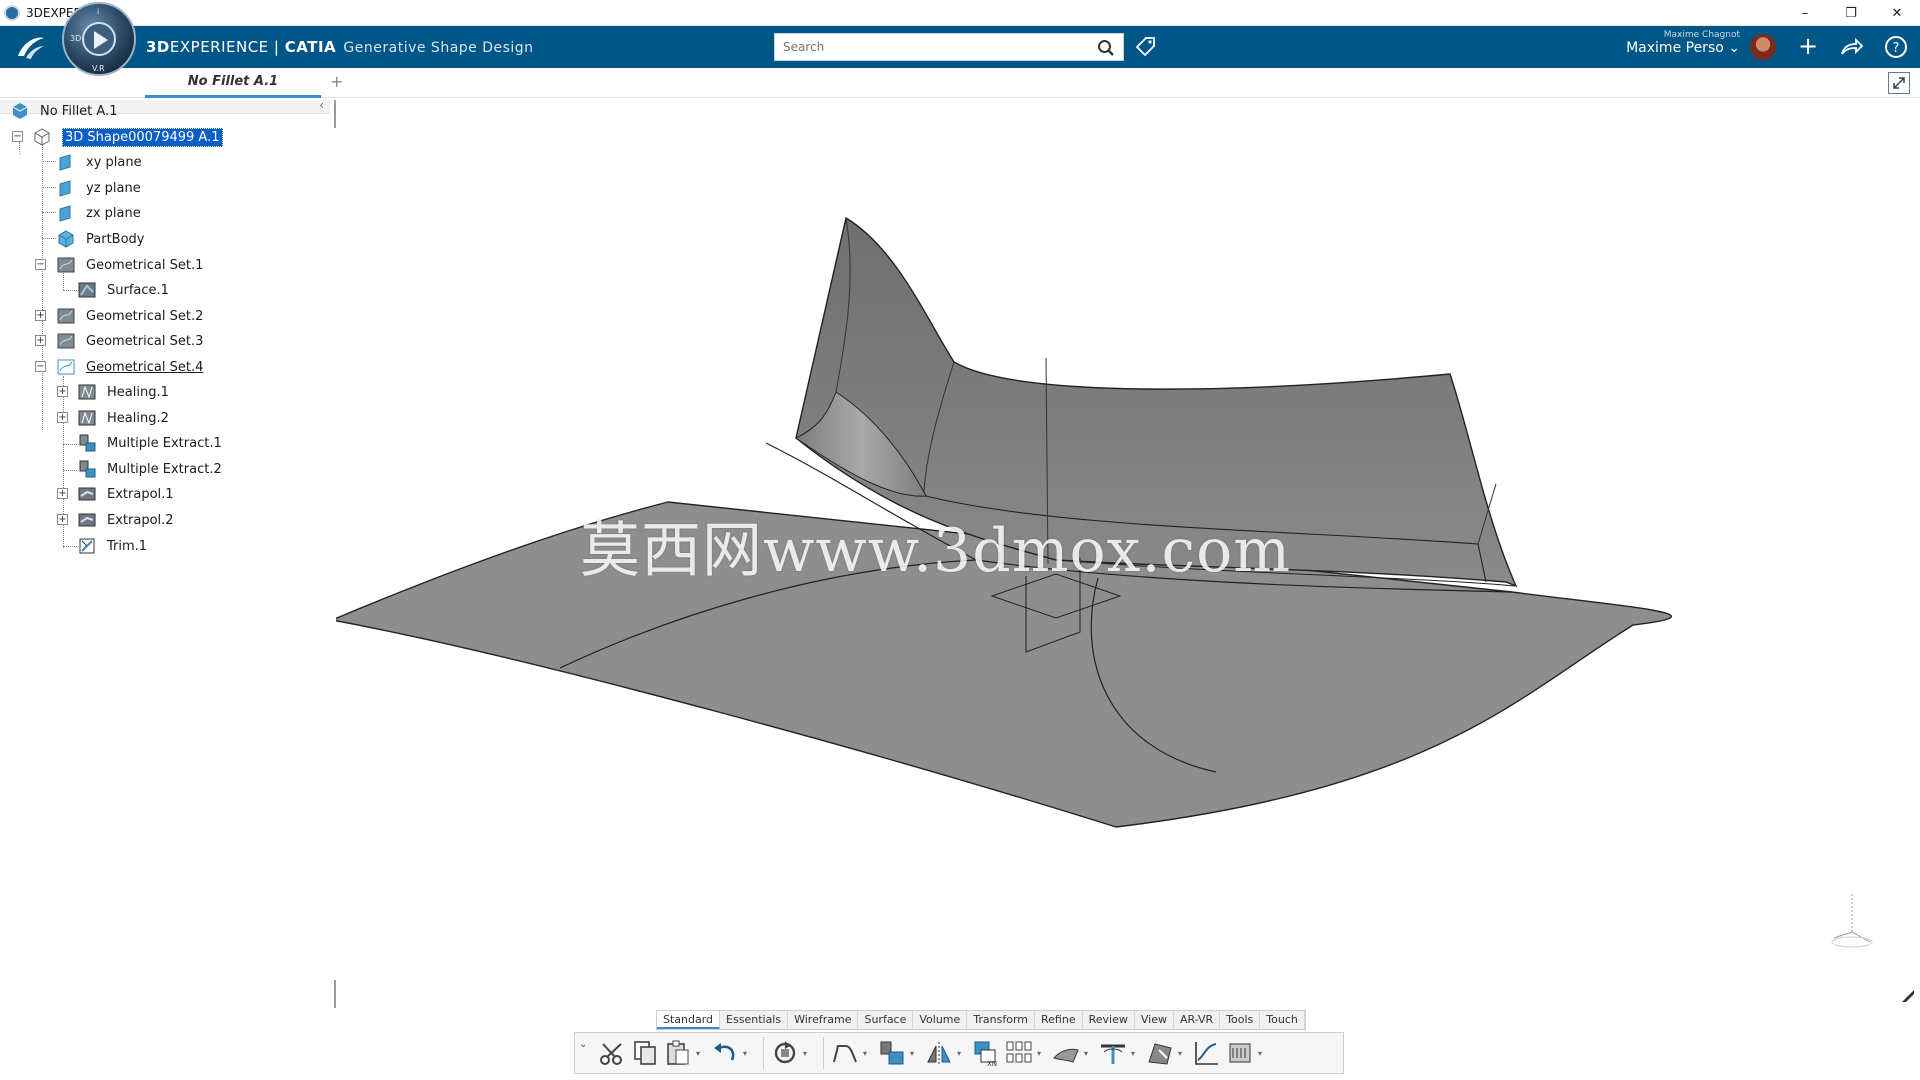 The image size is (1920, 1080). What do you see at coordinates (1282, 1020) in the screenshot?
I see `tab-touch: Touch` at bounding box center [1282, 1020].